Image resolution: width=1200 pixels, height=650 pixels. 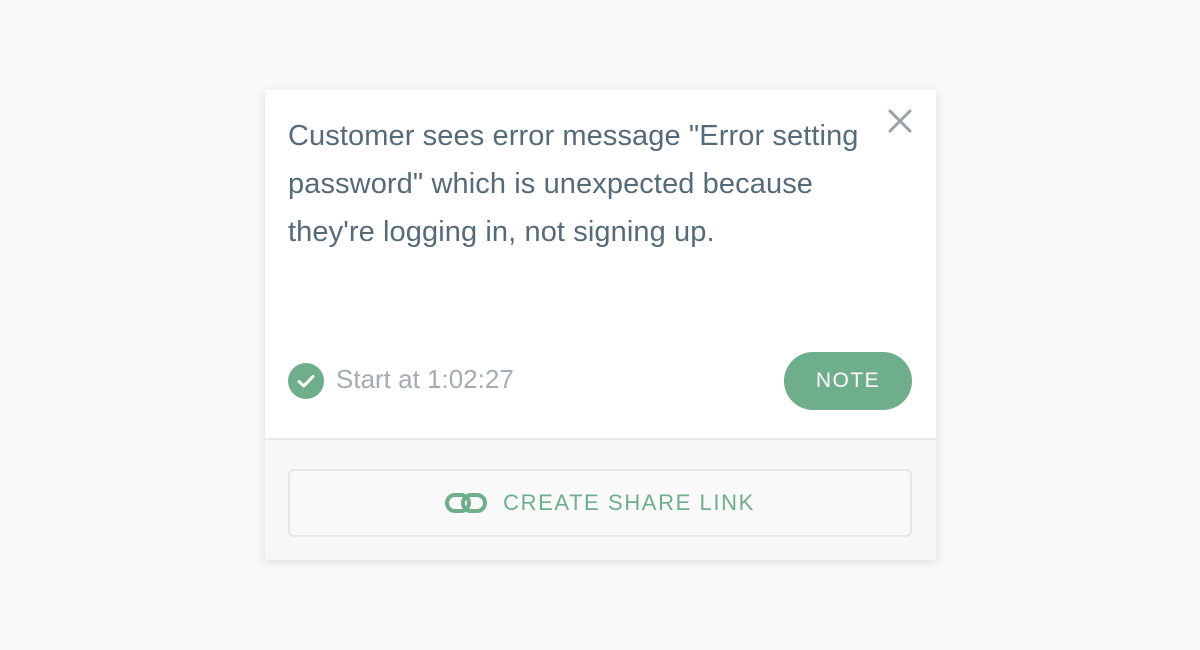 What do you see at coordinates (629, 502) in the screenshot?
I see `create-share-link-label: CREATE SHARE LINK` at bounding box center [629, 502].